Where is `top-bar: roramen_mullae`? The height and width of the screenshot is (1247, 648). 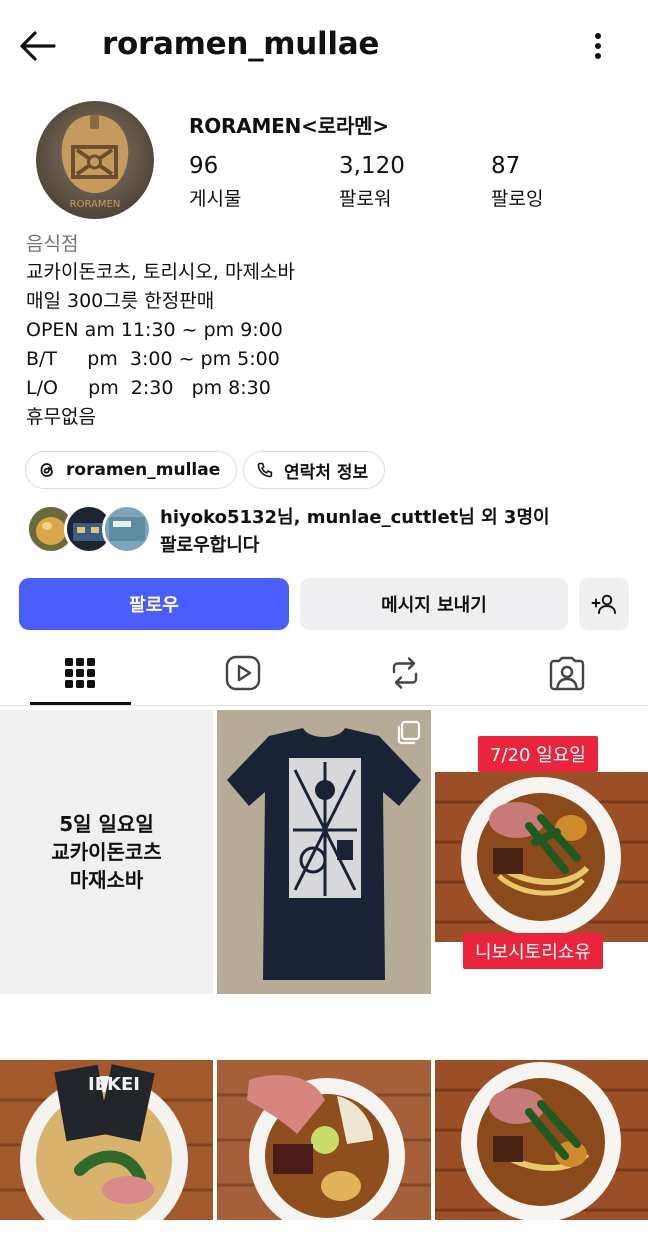 top-bar: roramen_mullae is located at coordinates (324, 46).